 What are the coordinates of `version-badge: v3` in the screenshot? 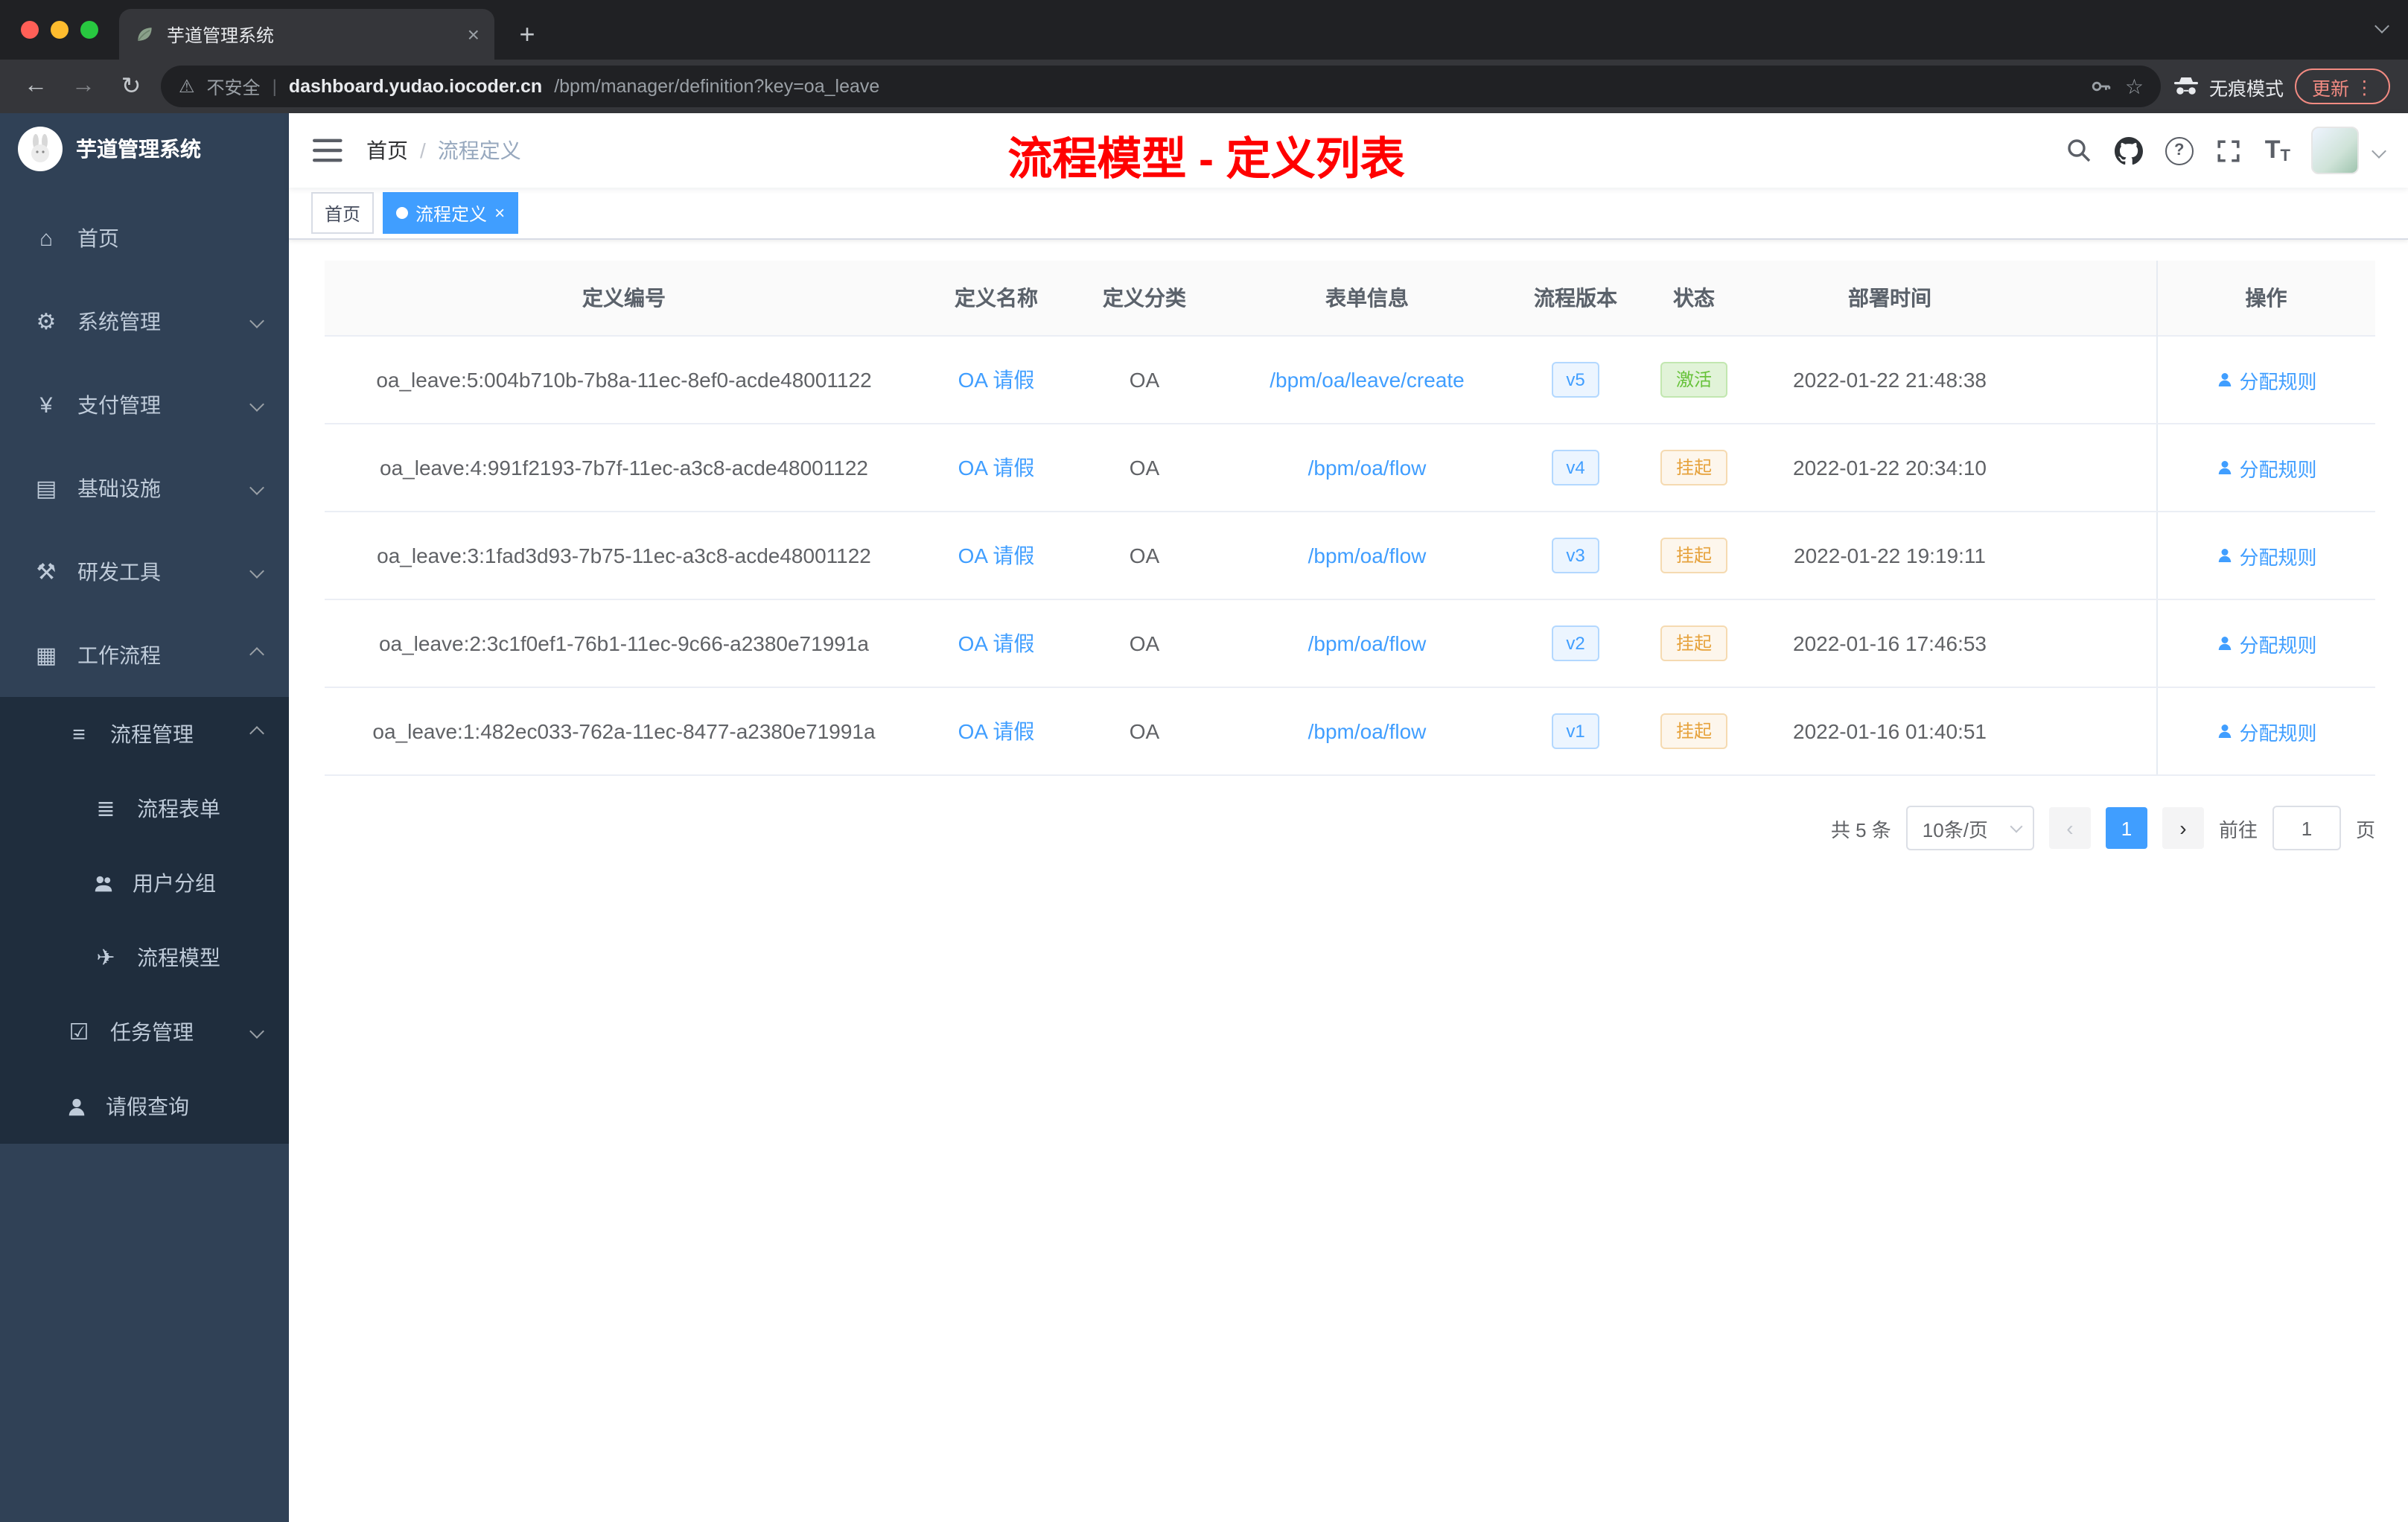 It's located at (1575, 555).